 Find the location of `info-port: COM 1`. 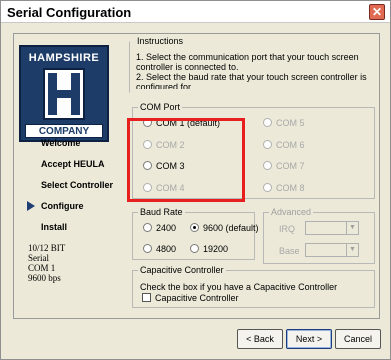

info-port: COM 1 is located at coordinates (42, 268).